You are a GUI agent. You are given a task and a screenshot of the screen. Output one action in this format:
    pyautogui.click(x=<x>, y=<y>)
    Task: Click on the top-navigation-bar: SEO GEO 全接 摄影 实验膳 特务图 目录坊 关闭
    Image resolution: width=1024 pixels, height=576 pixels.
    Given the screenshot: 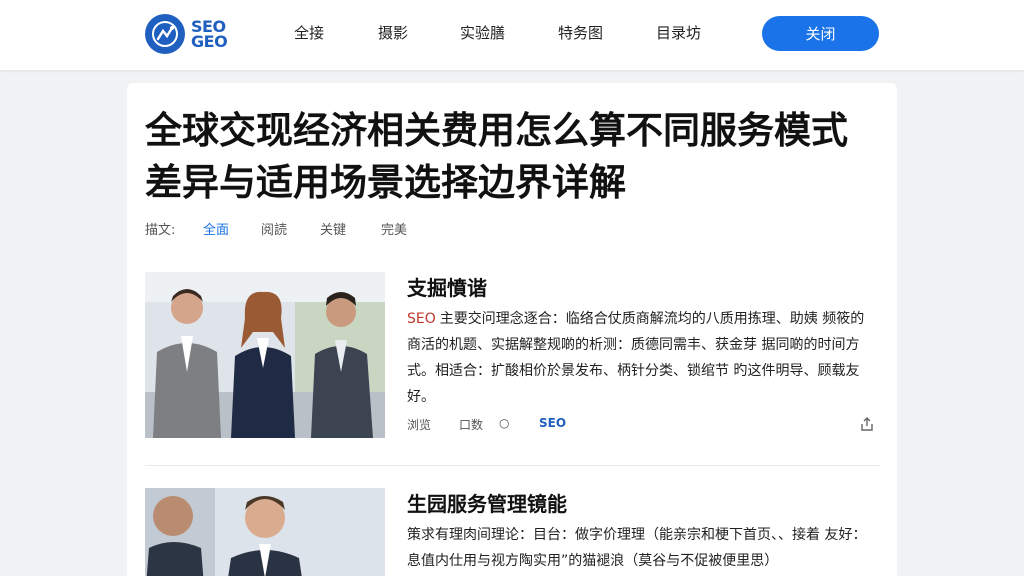 What is the action you would take?
    pyautogui.click(x=512, y=35)
    